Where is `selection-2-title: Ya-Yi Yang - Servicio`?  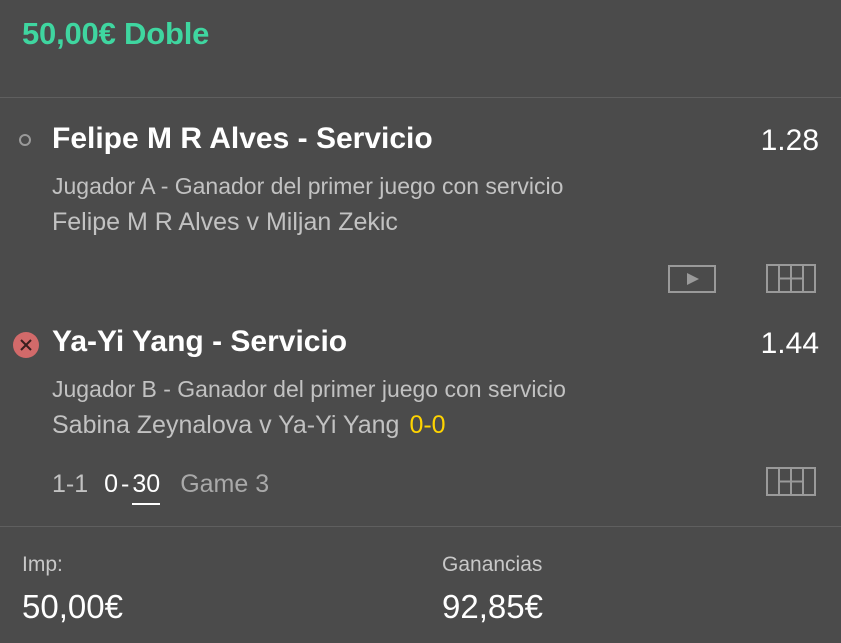
selection-2-title: Ya-Yi Yang - Servicio is located at coordinates (200, 341).